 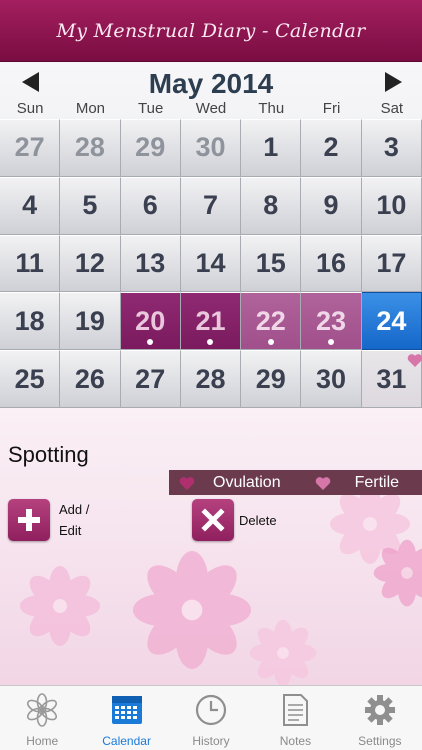 I want to click on ovulation-heart-icon, so click(x=187, y=483).